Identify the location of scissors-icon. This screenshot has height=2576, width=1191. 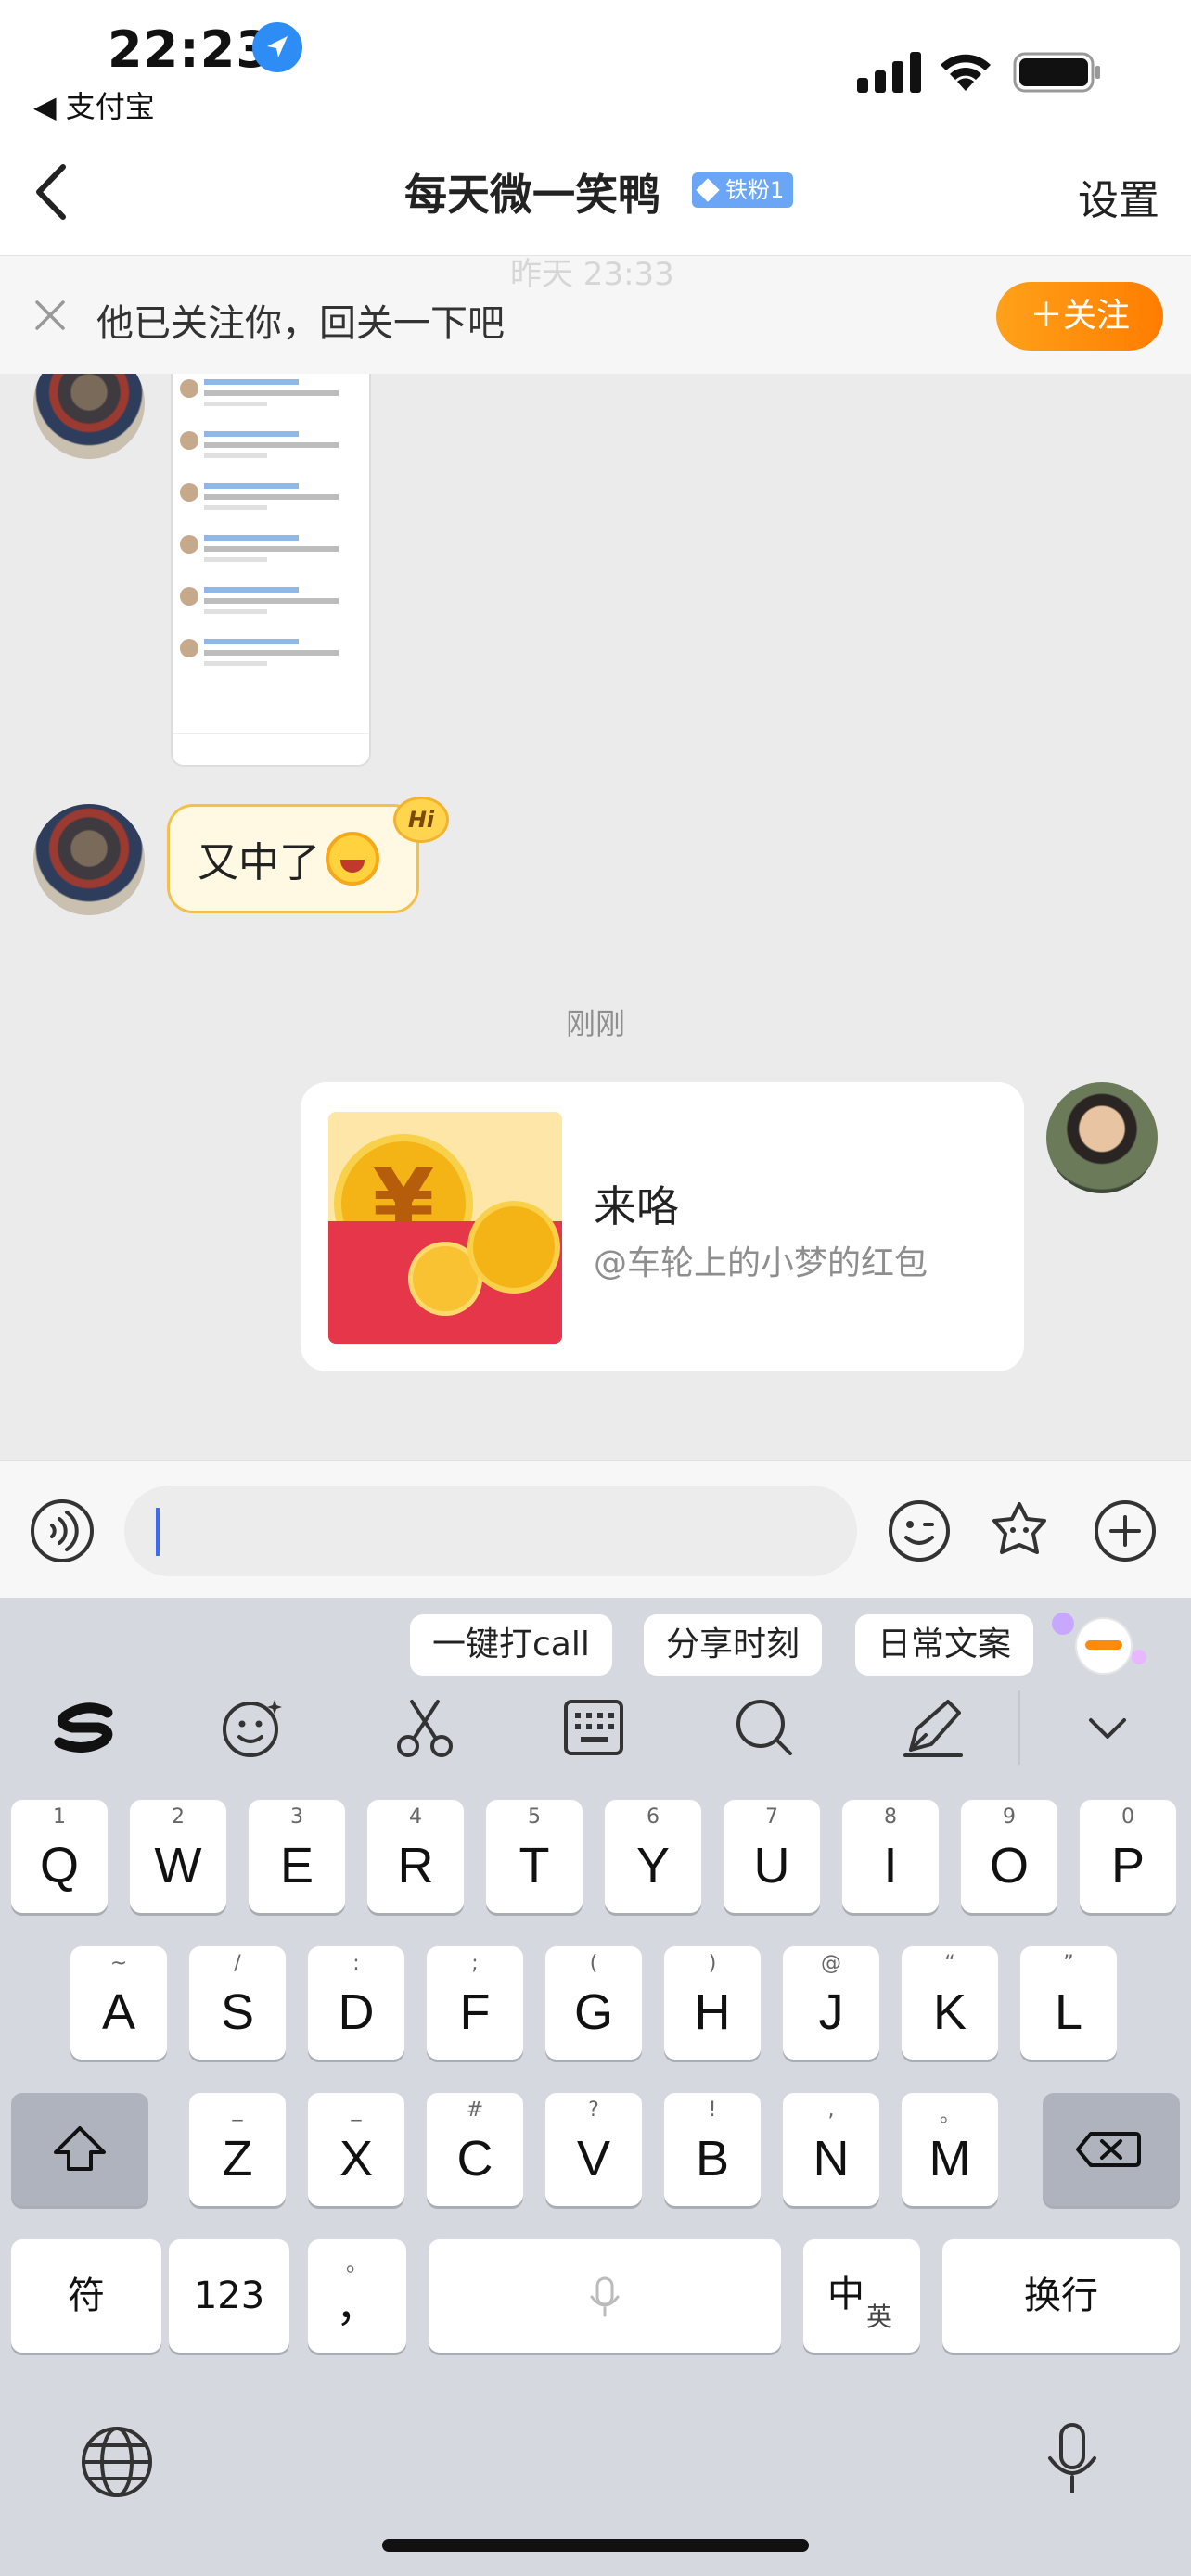
(425, 1727).